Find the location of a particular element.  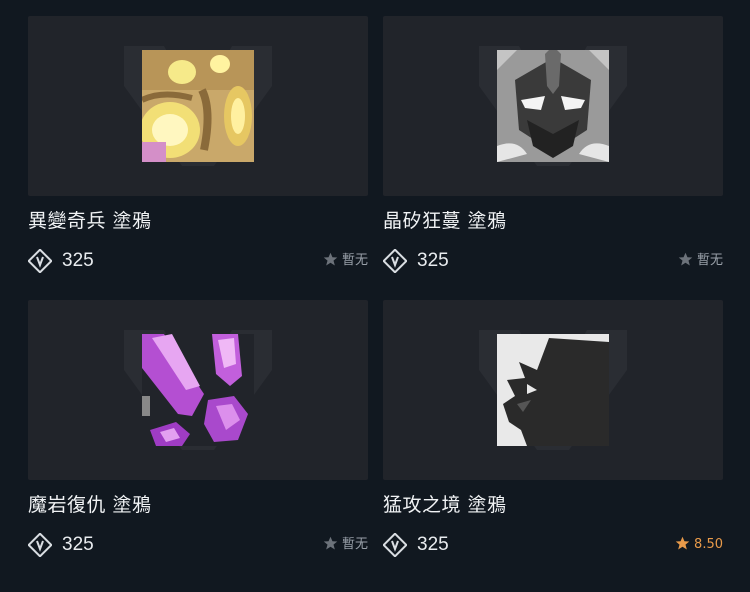

masked-face-icon is located at coordinates (553, 106).